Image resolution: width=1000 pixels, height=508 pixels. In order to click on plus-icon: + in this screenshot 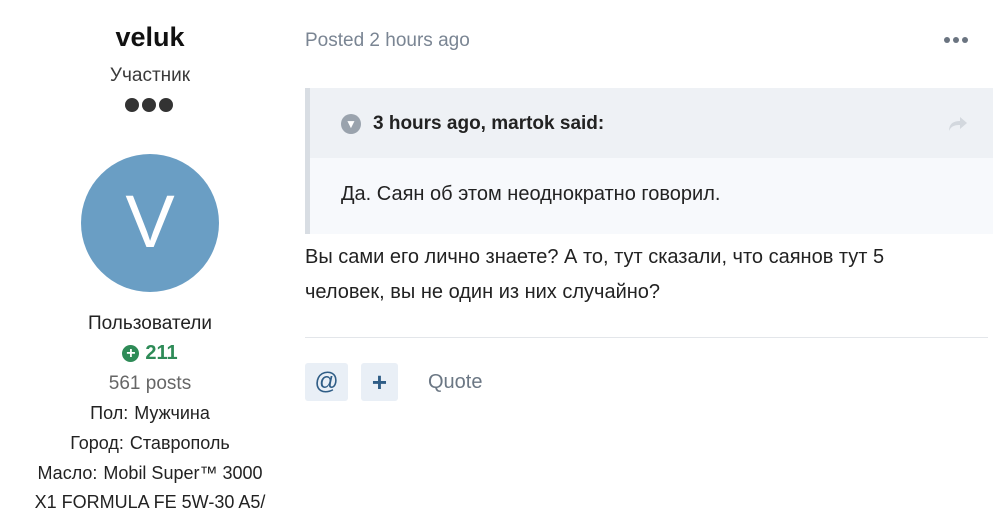, I will do `click(379, 382)`.